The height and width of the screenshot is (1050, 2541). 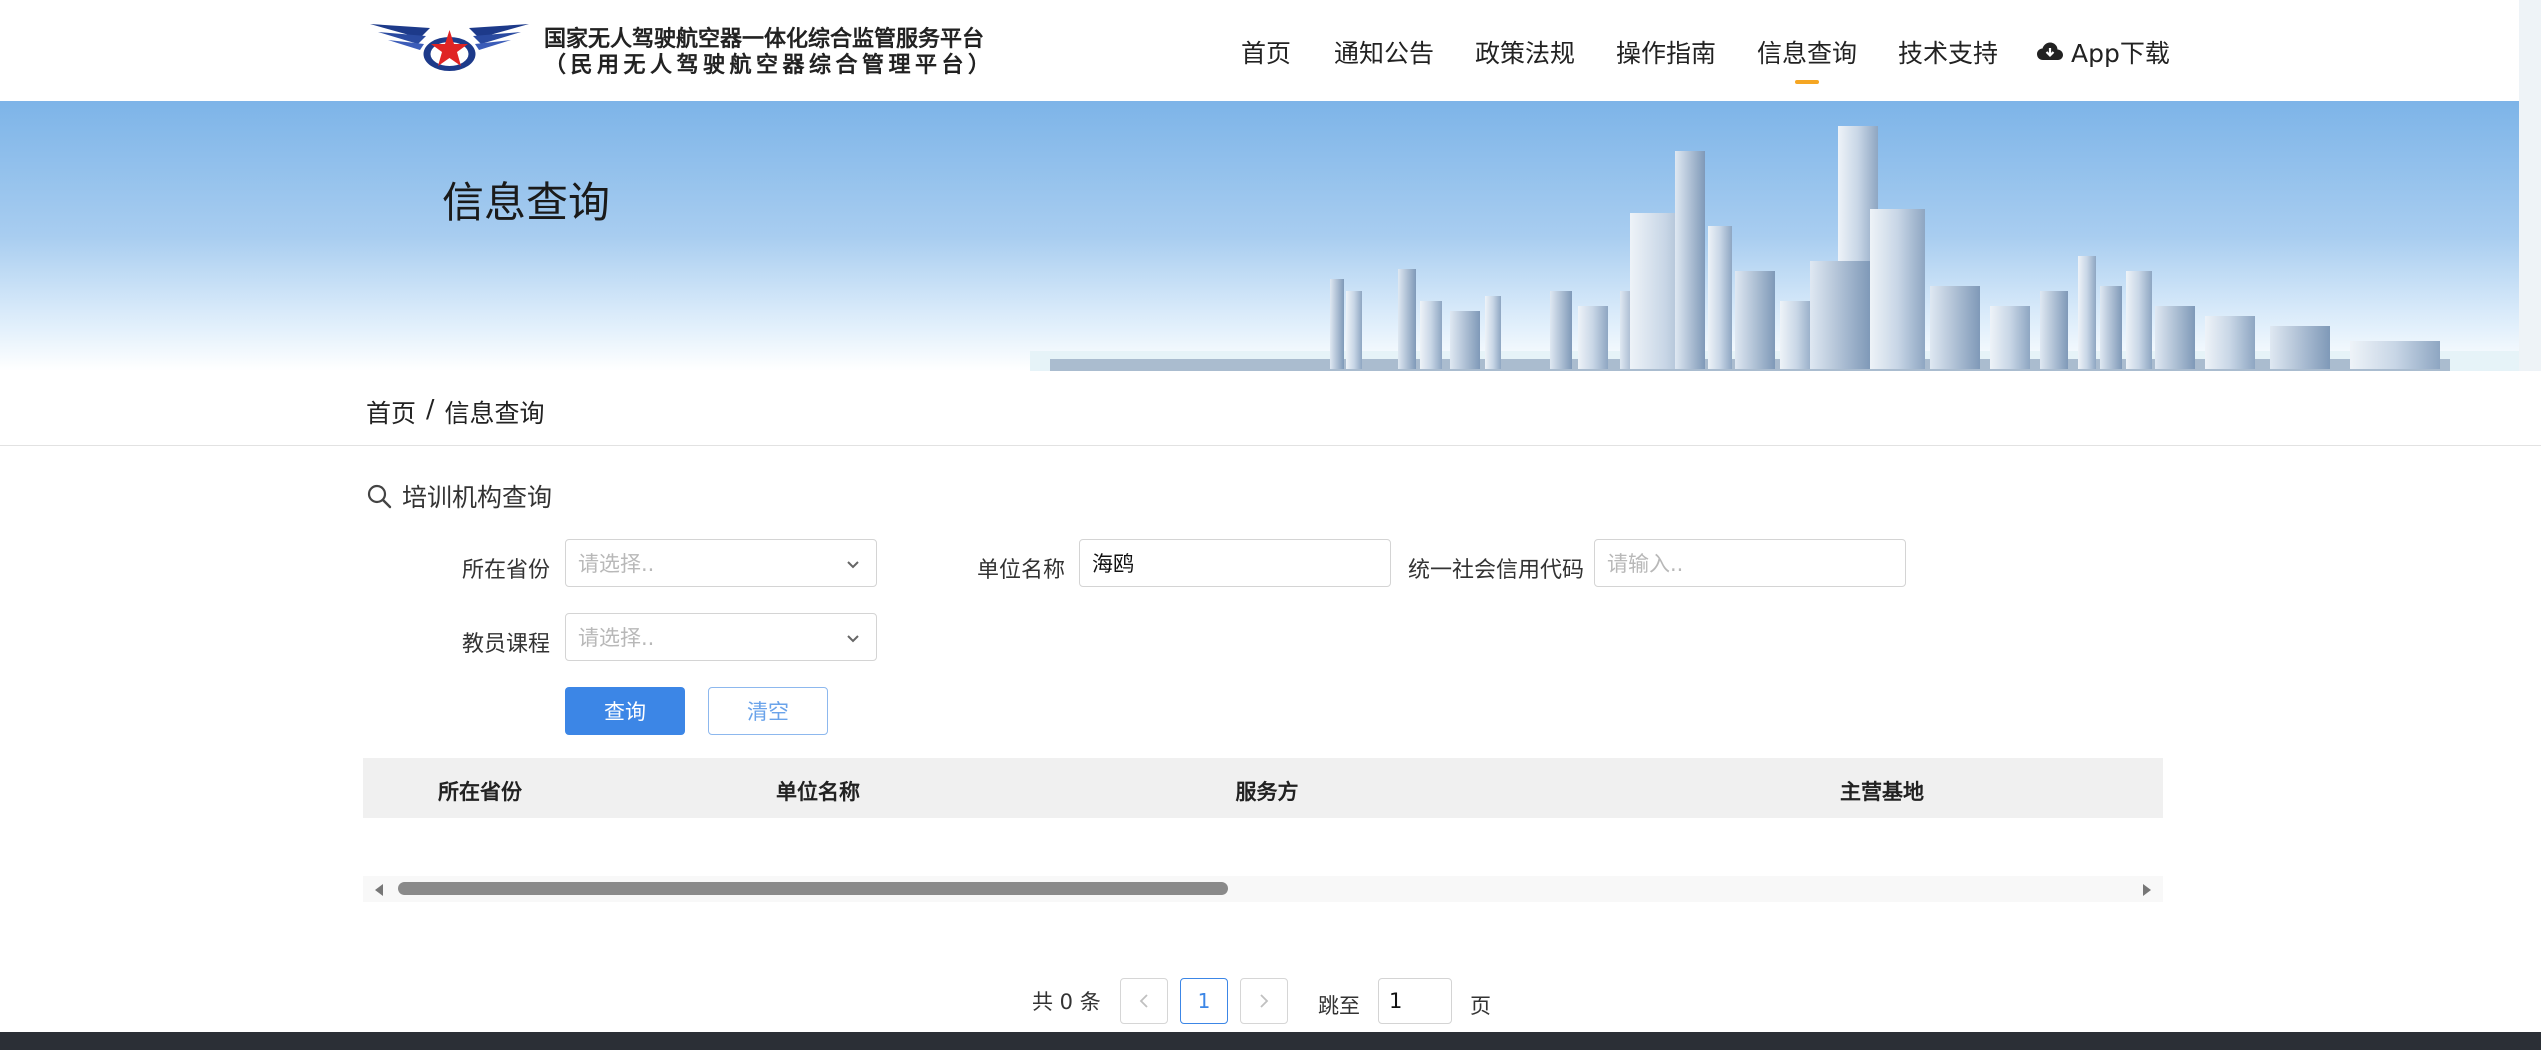 I want to click on unit-name-value: 海鸥, so click(x=1113, y=564).